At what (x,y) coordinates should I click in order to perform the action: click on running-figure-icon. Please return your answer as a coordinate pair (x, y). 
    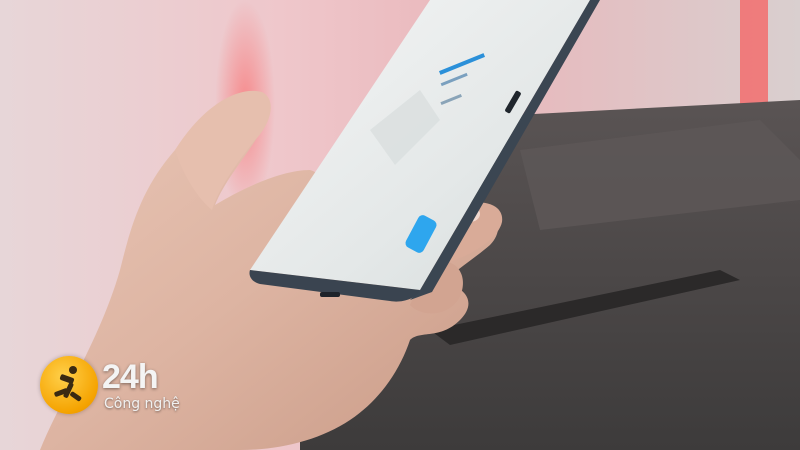
    Looking at the image, I should click on (69, 385).